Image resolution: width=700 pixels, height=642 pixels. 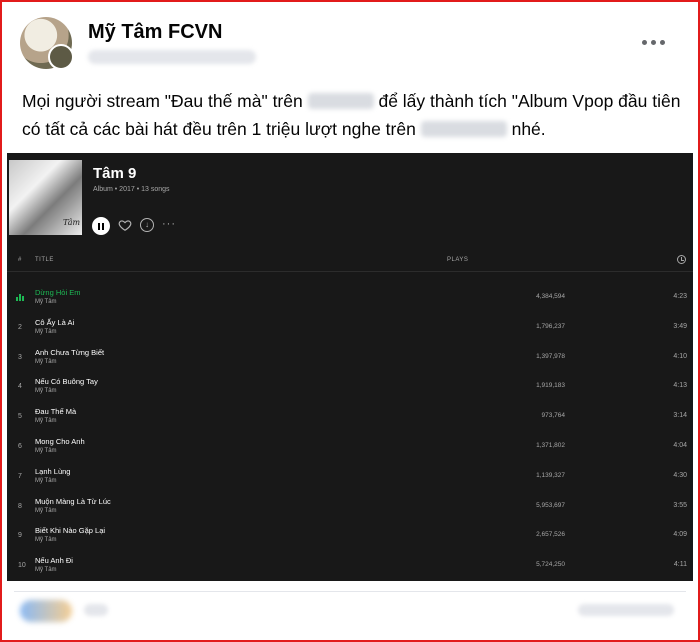 I want to click on track-row: 3 Anh Chưa Từng Biết Mỹ Tâm 1,397,978 4:10, so click(x=350, y=359).